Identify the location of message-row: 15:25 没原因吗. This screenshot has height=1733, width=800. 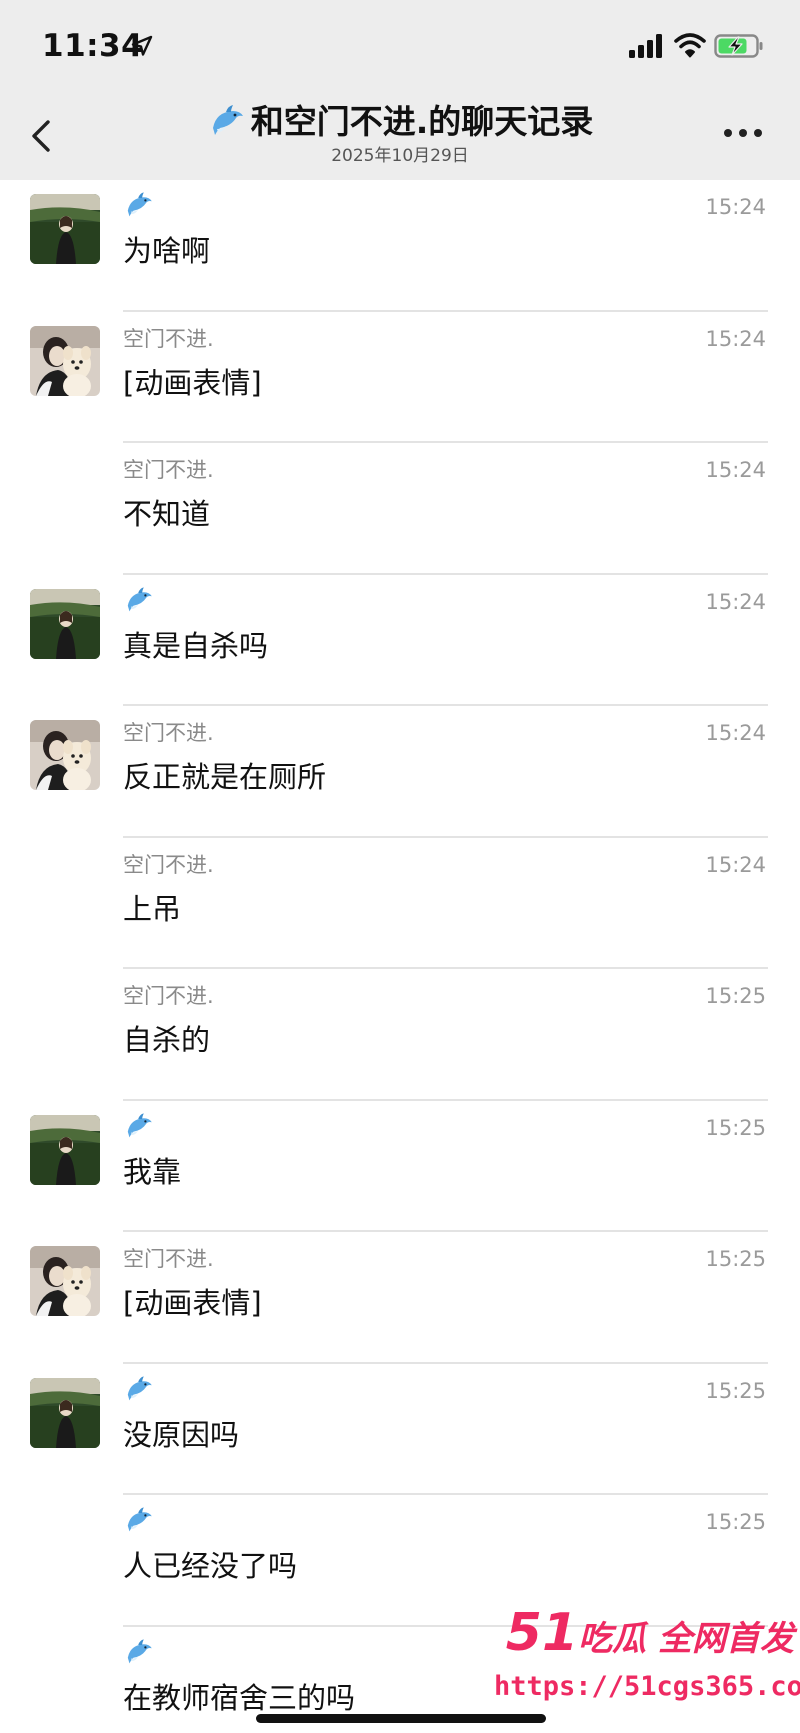
(400, 1429).